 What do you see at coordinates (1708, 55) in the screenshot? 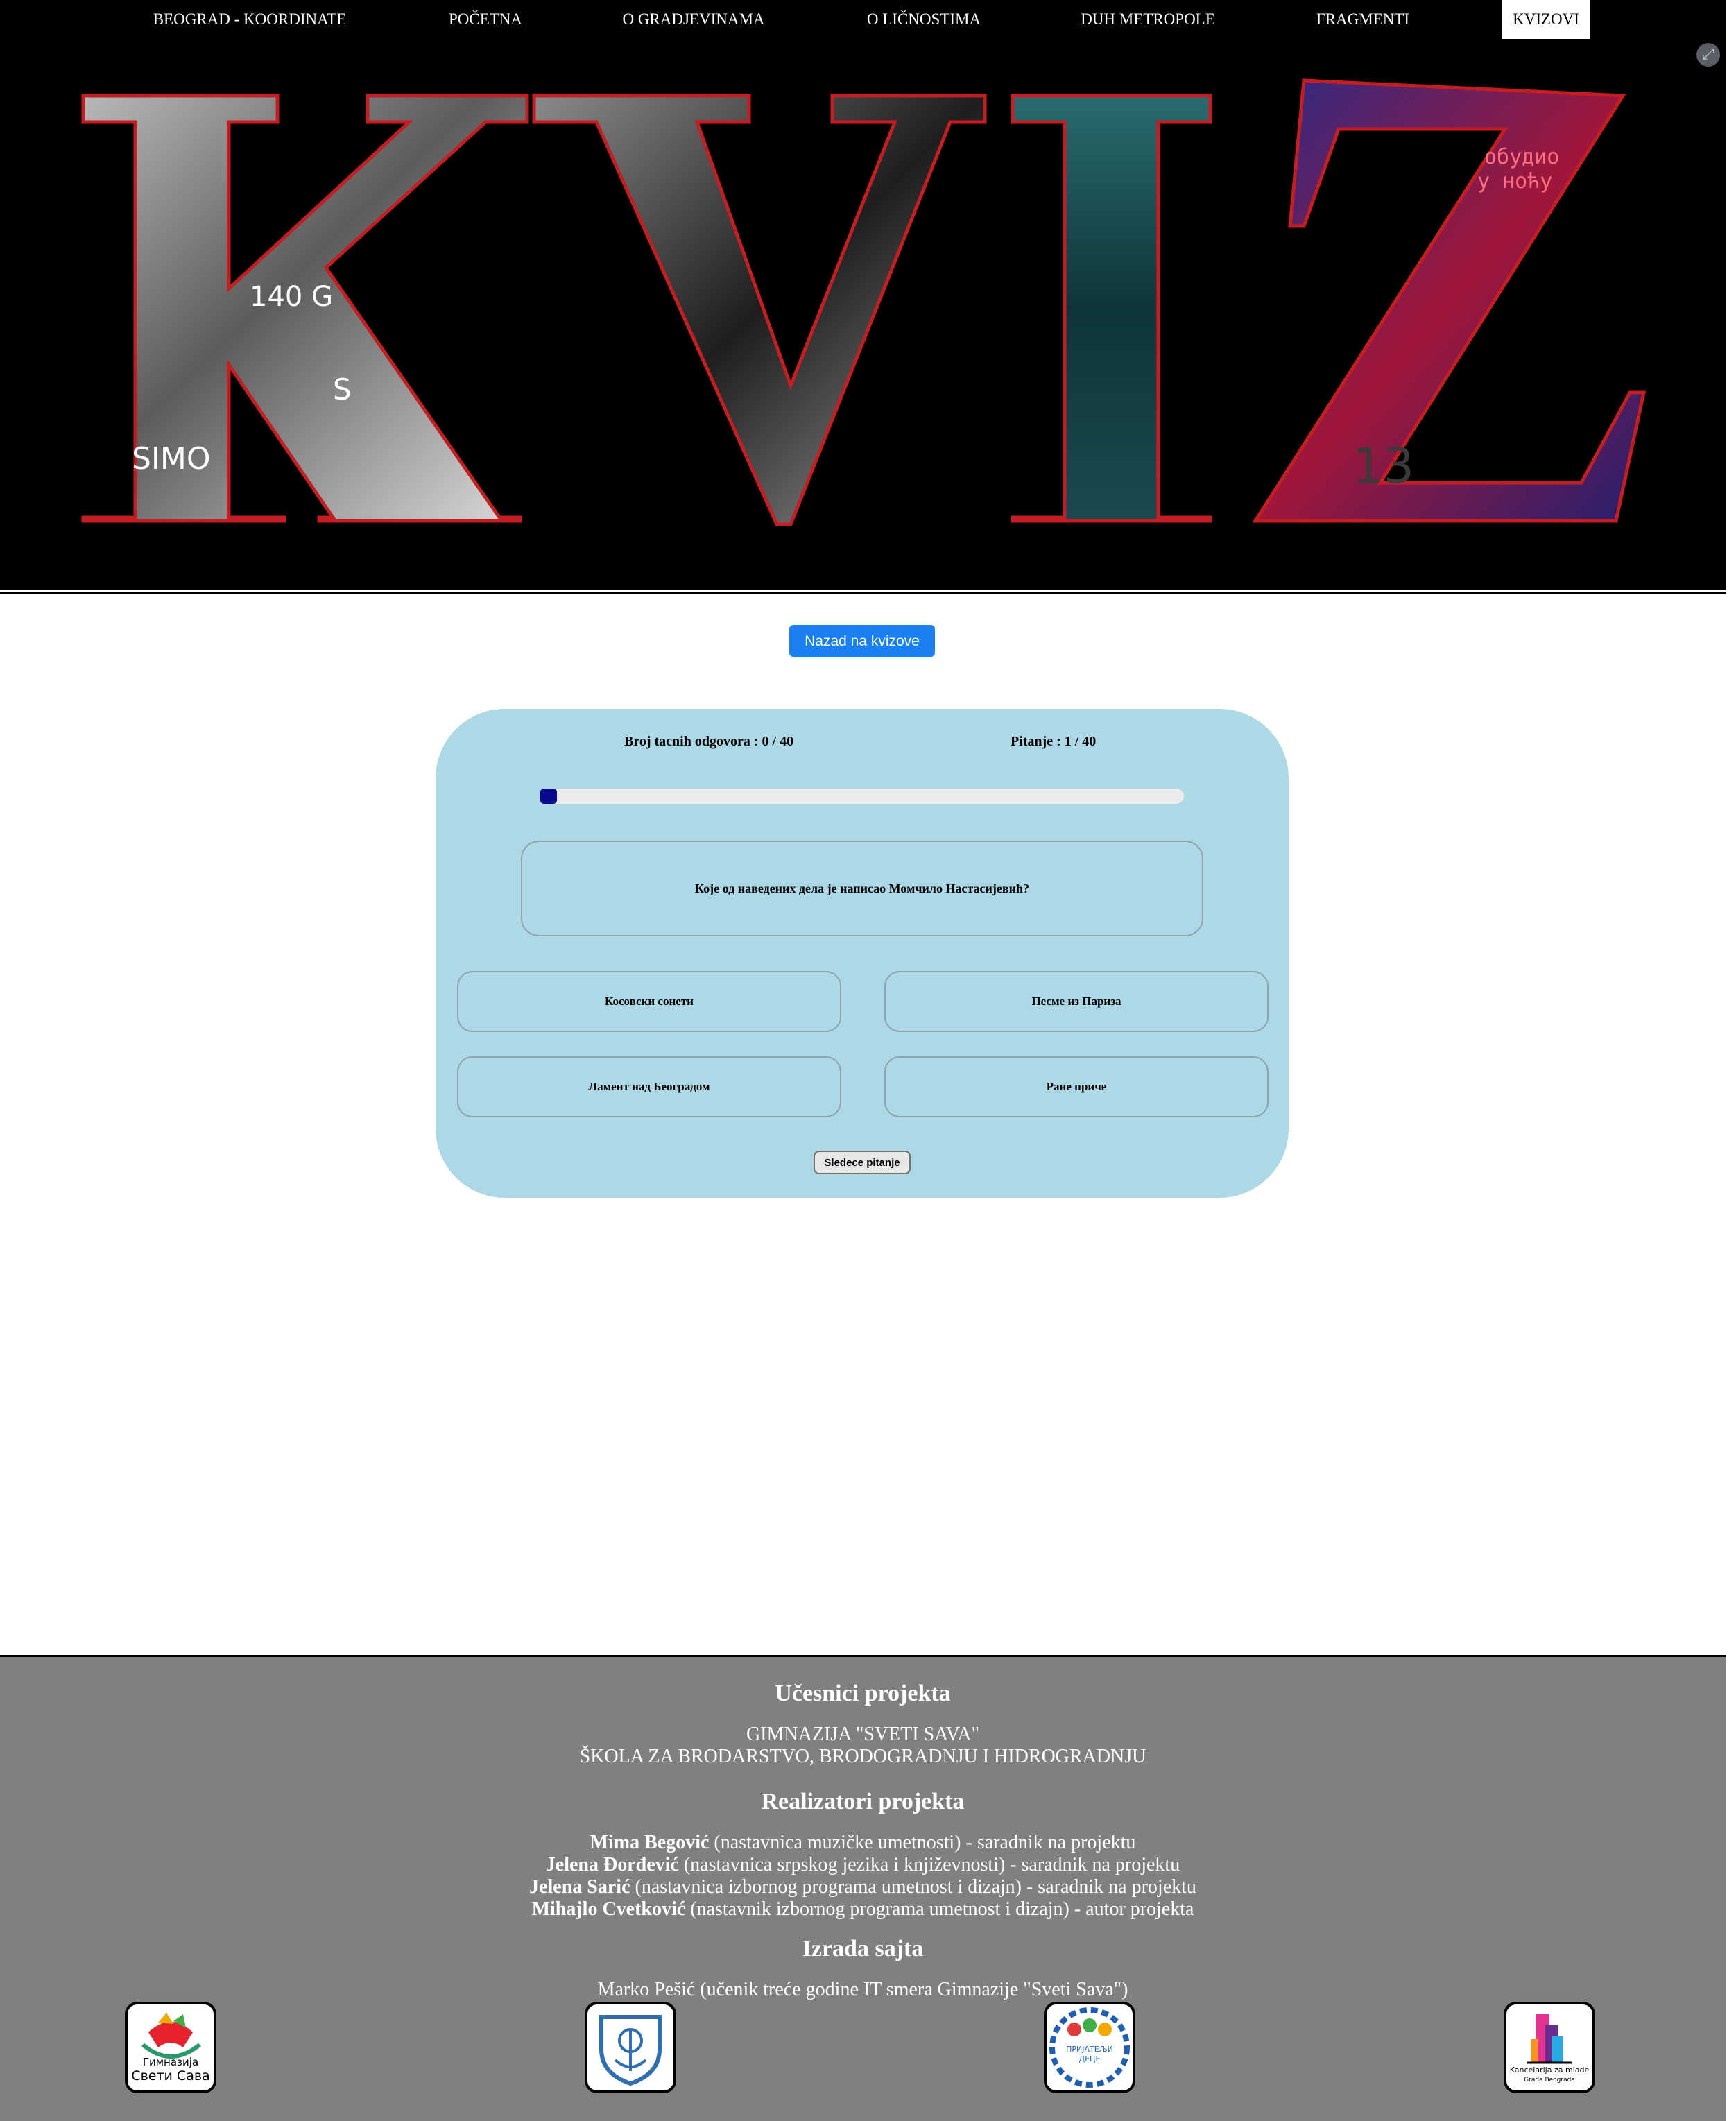
I see `expand-icon: ⤢` at bounding box center [1708, 55].